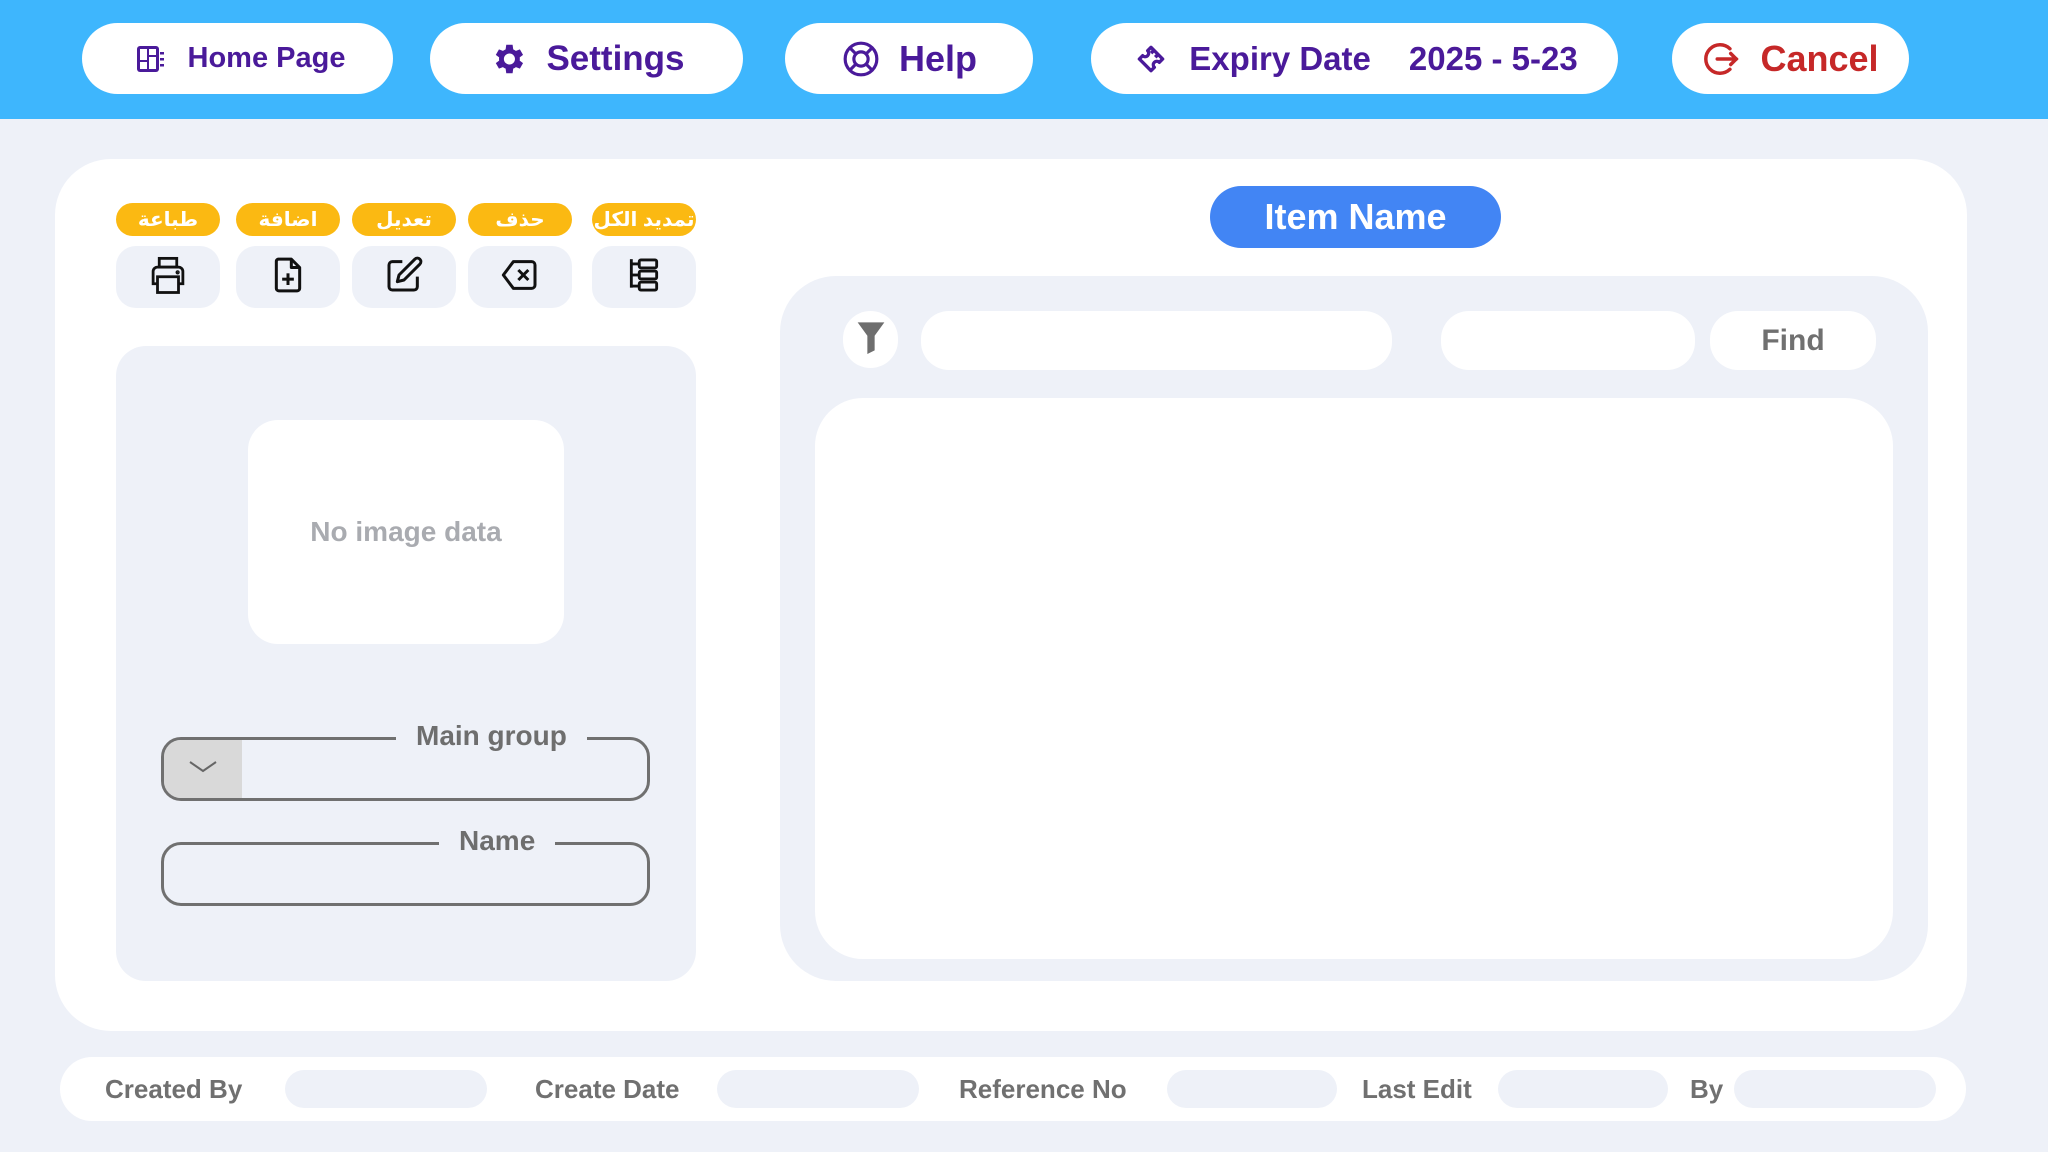 The image size is (2048, 1152). I want to click on edit-icon, so click(404, 277).